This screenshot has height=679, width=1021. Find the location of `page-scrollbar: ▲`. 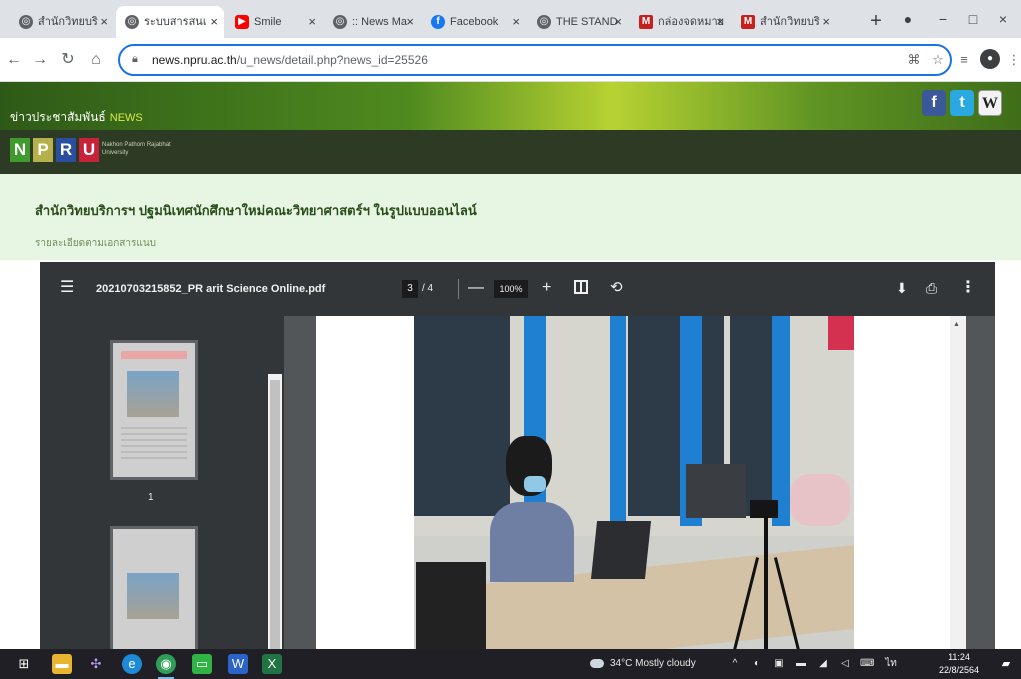

page-scrollbar: ▲ is located at coordinates (958, 483).